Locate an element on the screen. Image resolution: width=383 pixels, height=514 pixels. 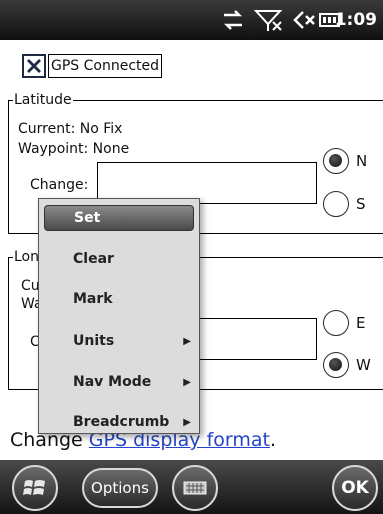
checkbox-box is located at coordinates (34, 66).